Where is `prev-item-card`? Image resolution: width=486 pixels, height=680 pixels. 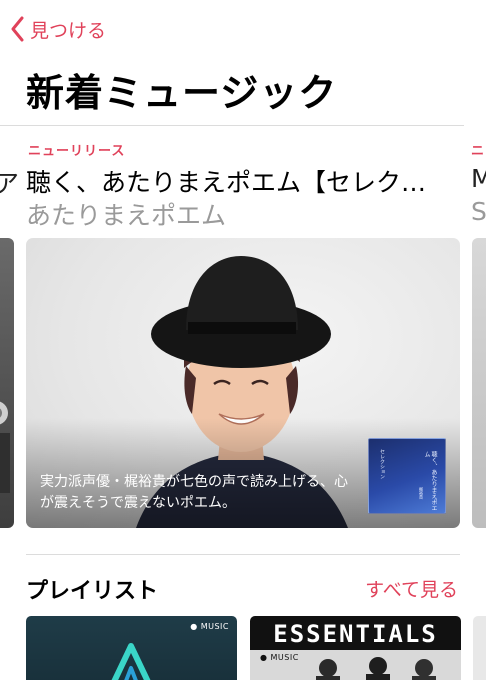
prev-item-card is located at coordinates (7, 383).